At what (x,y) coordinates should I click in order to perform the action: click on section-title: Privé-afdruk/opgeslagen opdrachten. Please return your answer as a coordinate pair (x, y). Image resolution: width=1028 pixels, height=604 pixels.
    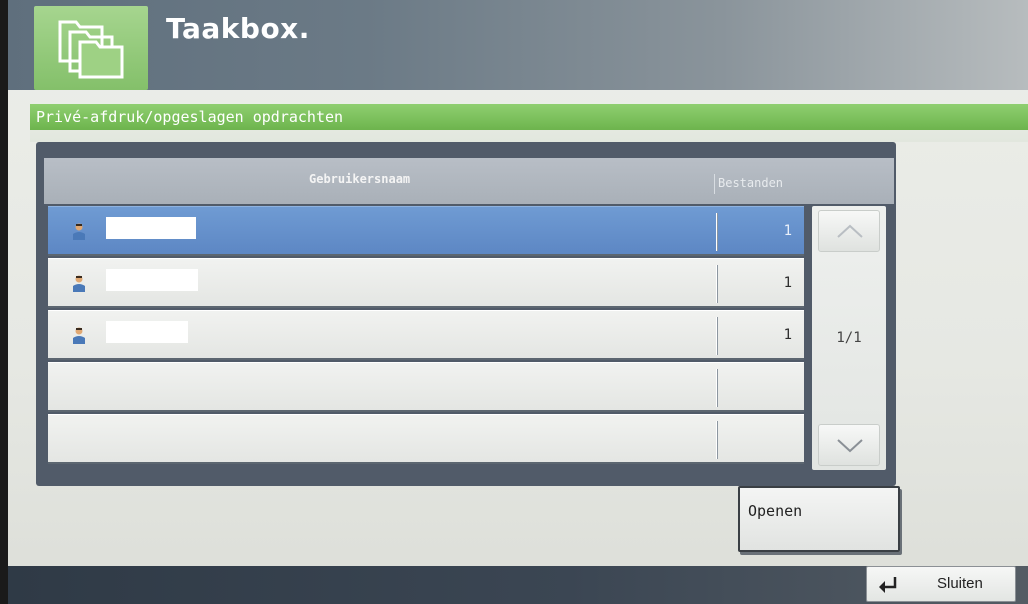
    Looking at the image, I should click on (529, 117).